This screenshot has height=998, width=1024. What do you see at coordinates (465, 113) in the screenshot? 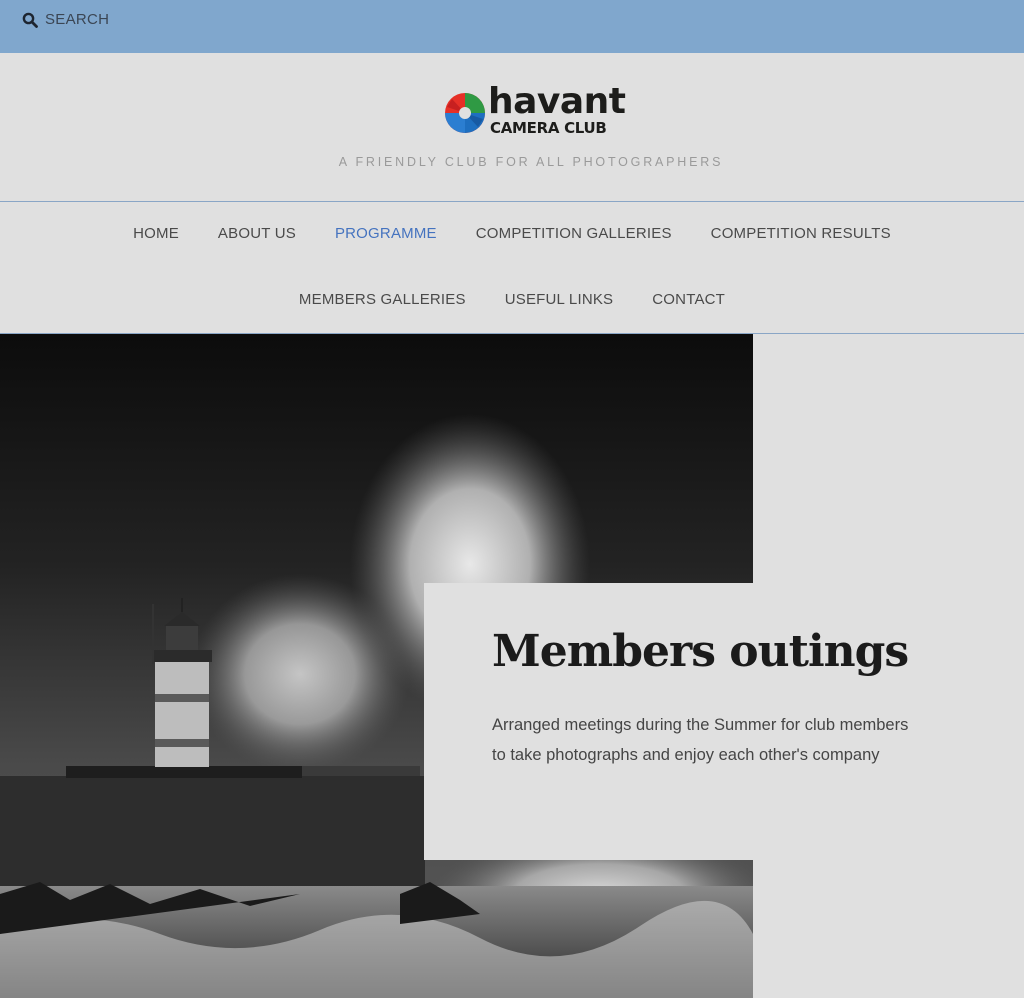
I see `aperture-logo-icon` at bounding box center [465, 113].